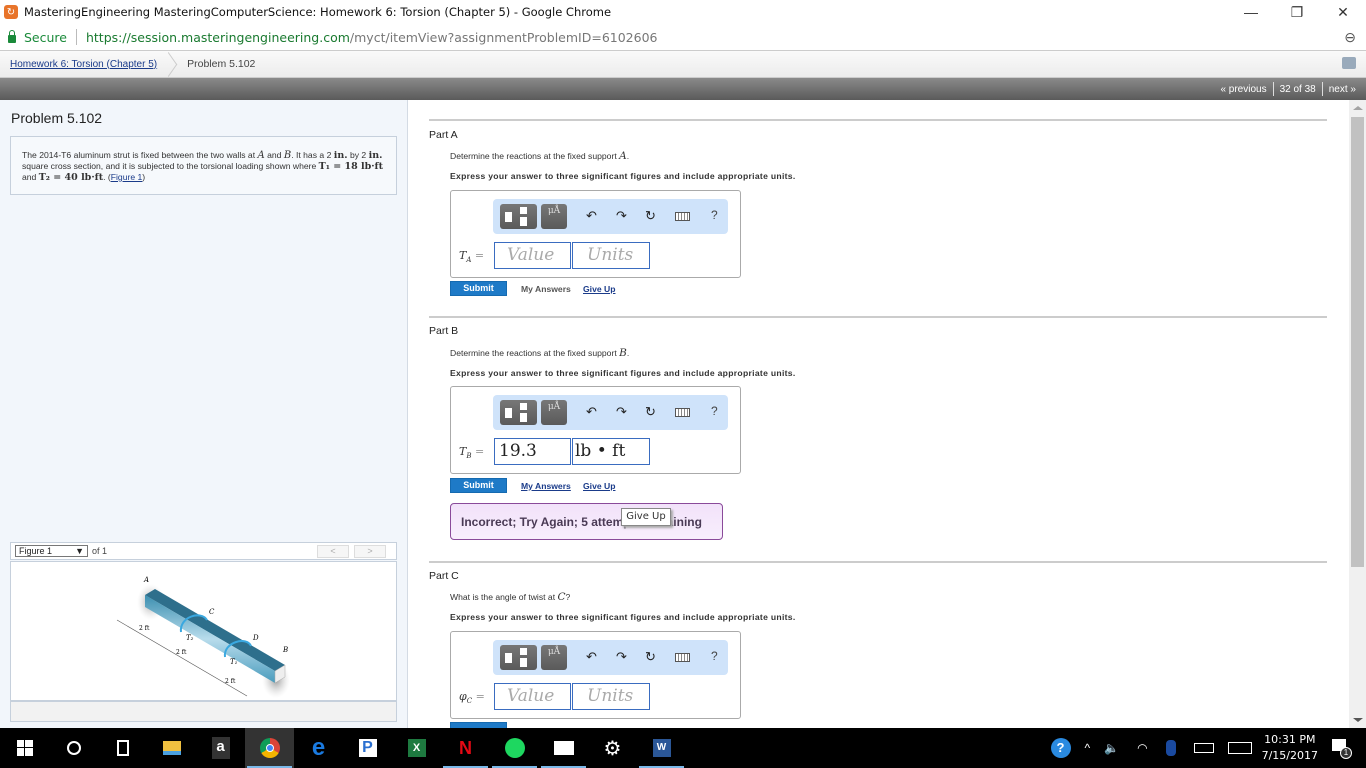 The height and width of the screenshot is (768, 1366). What do you see at coordinates (1170, 748) in the screenshot?
I see `bluetooth-icon` at bounding box center [1170, 748].